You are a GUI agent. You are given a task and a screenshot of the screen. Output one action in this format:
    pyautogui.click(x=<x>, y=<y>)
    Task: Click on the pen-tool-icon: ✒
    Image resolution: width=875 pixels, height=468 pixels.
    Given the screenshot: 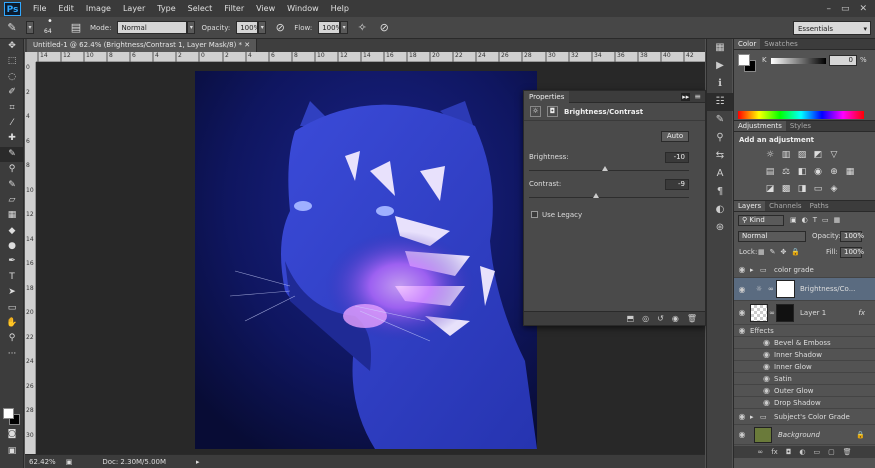 What is the action you would take?
    pyautogui.click(x=12, y=261)
    